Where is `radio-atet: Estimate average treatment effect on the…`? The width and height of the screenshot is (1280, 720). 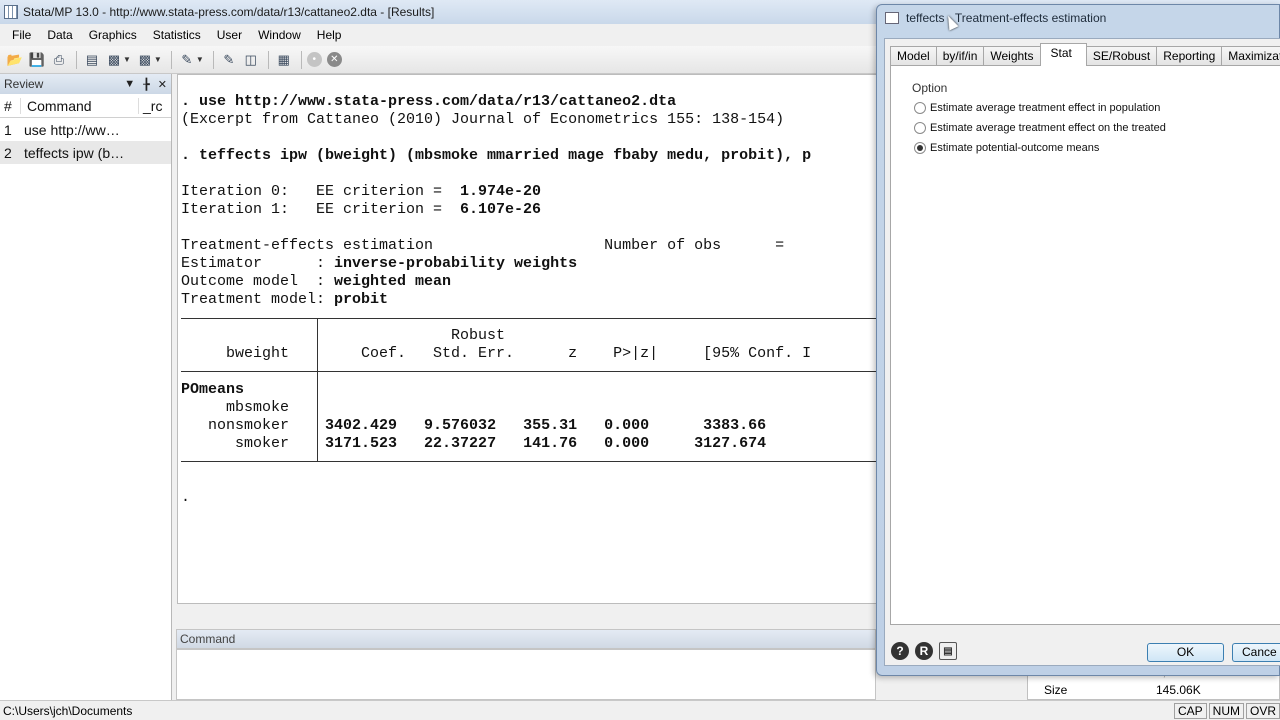
radio-atet: Estimate average treatment effect on the… is located at coordinates (1040, 128).